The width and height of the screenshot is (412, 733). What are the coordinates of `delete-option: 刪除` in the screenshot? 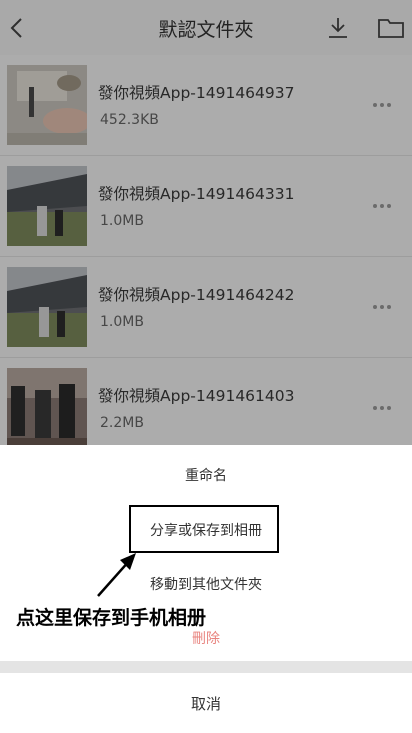 It's located at (206, 638).